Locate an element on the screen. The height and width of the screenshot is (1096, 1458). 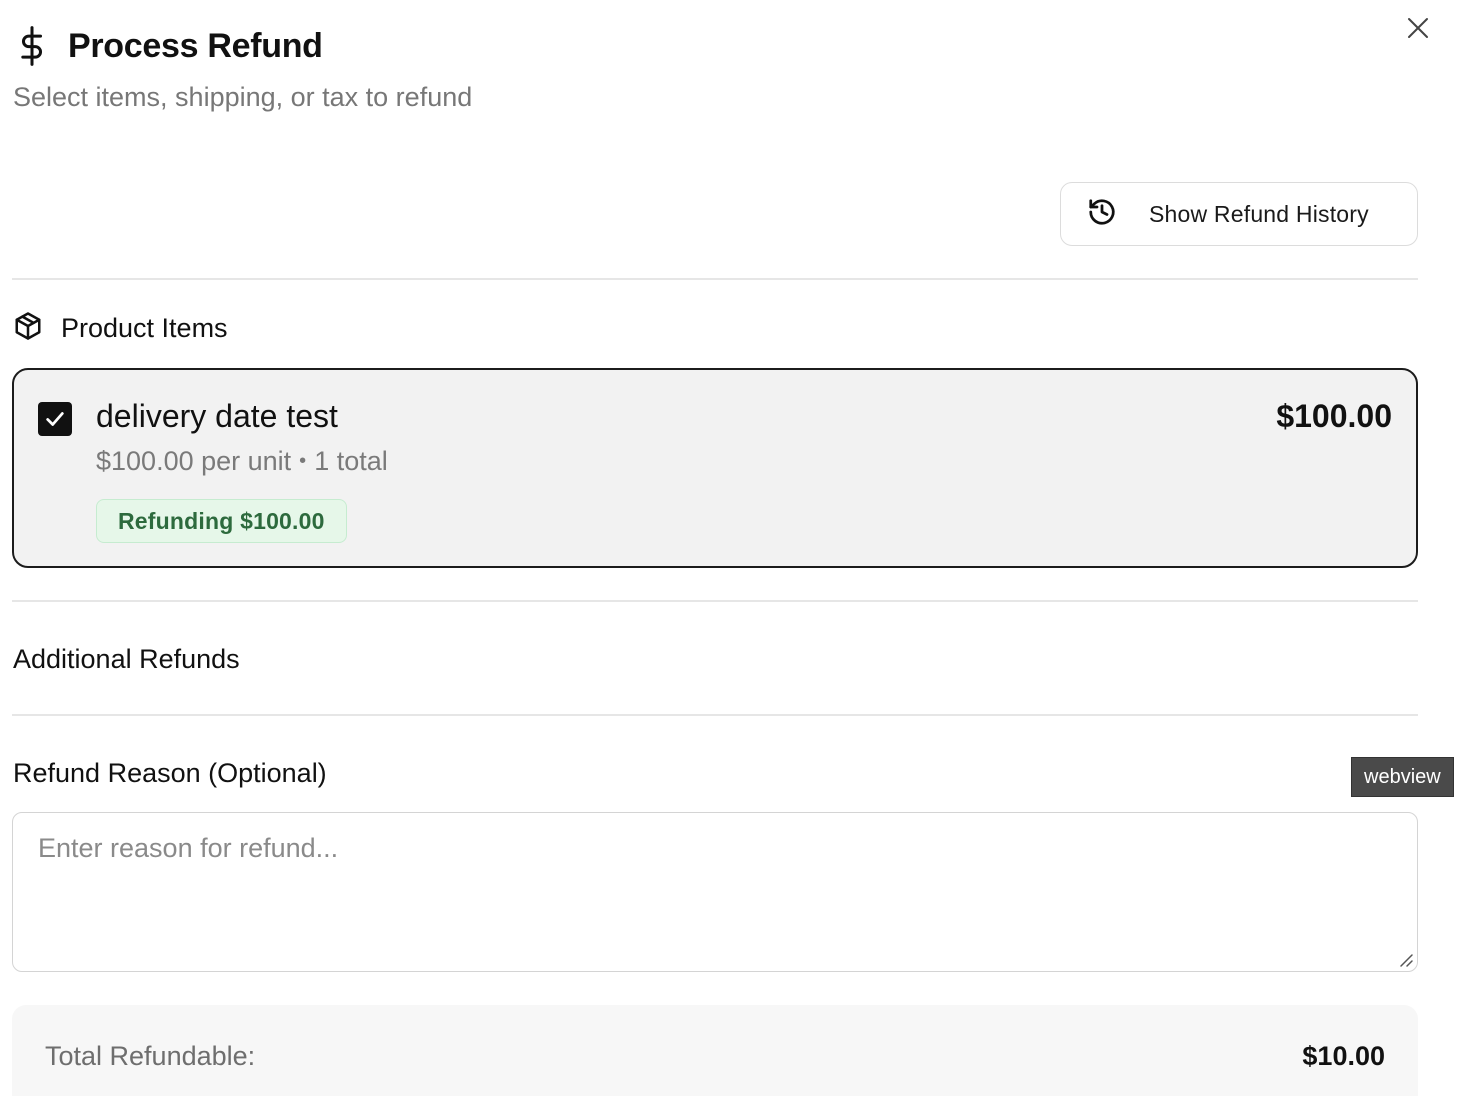
dollar-icon is located at coordinates (32, 46).